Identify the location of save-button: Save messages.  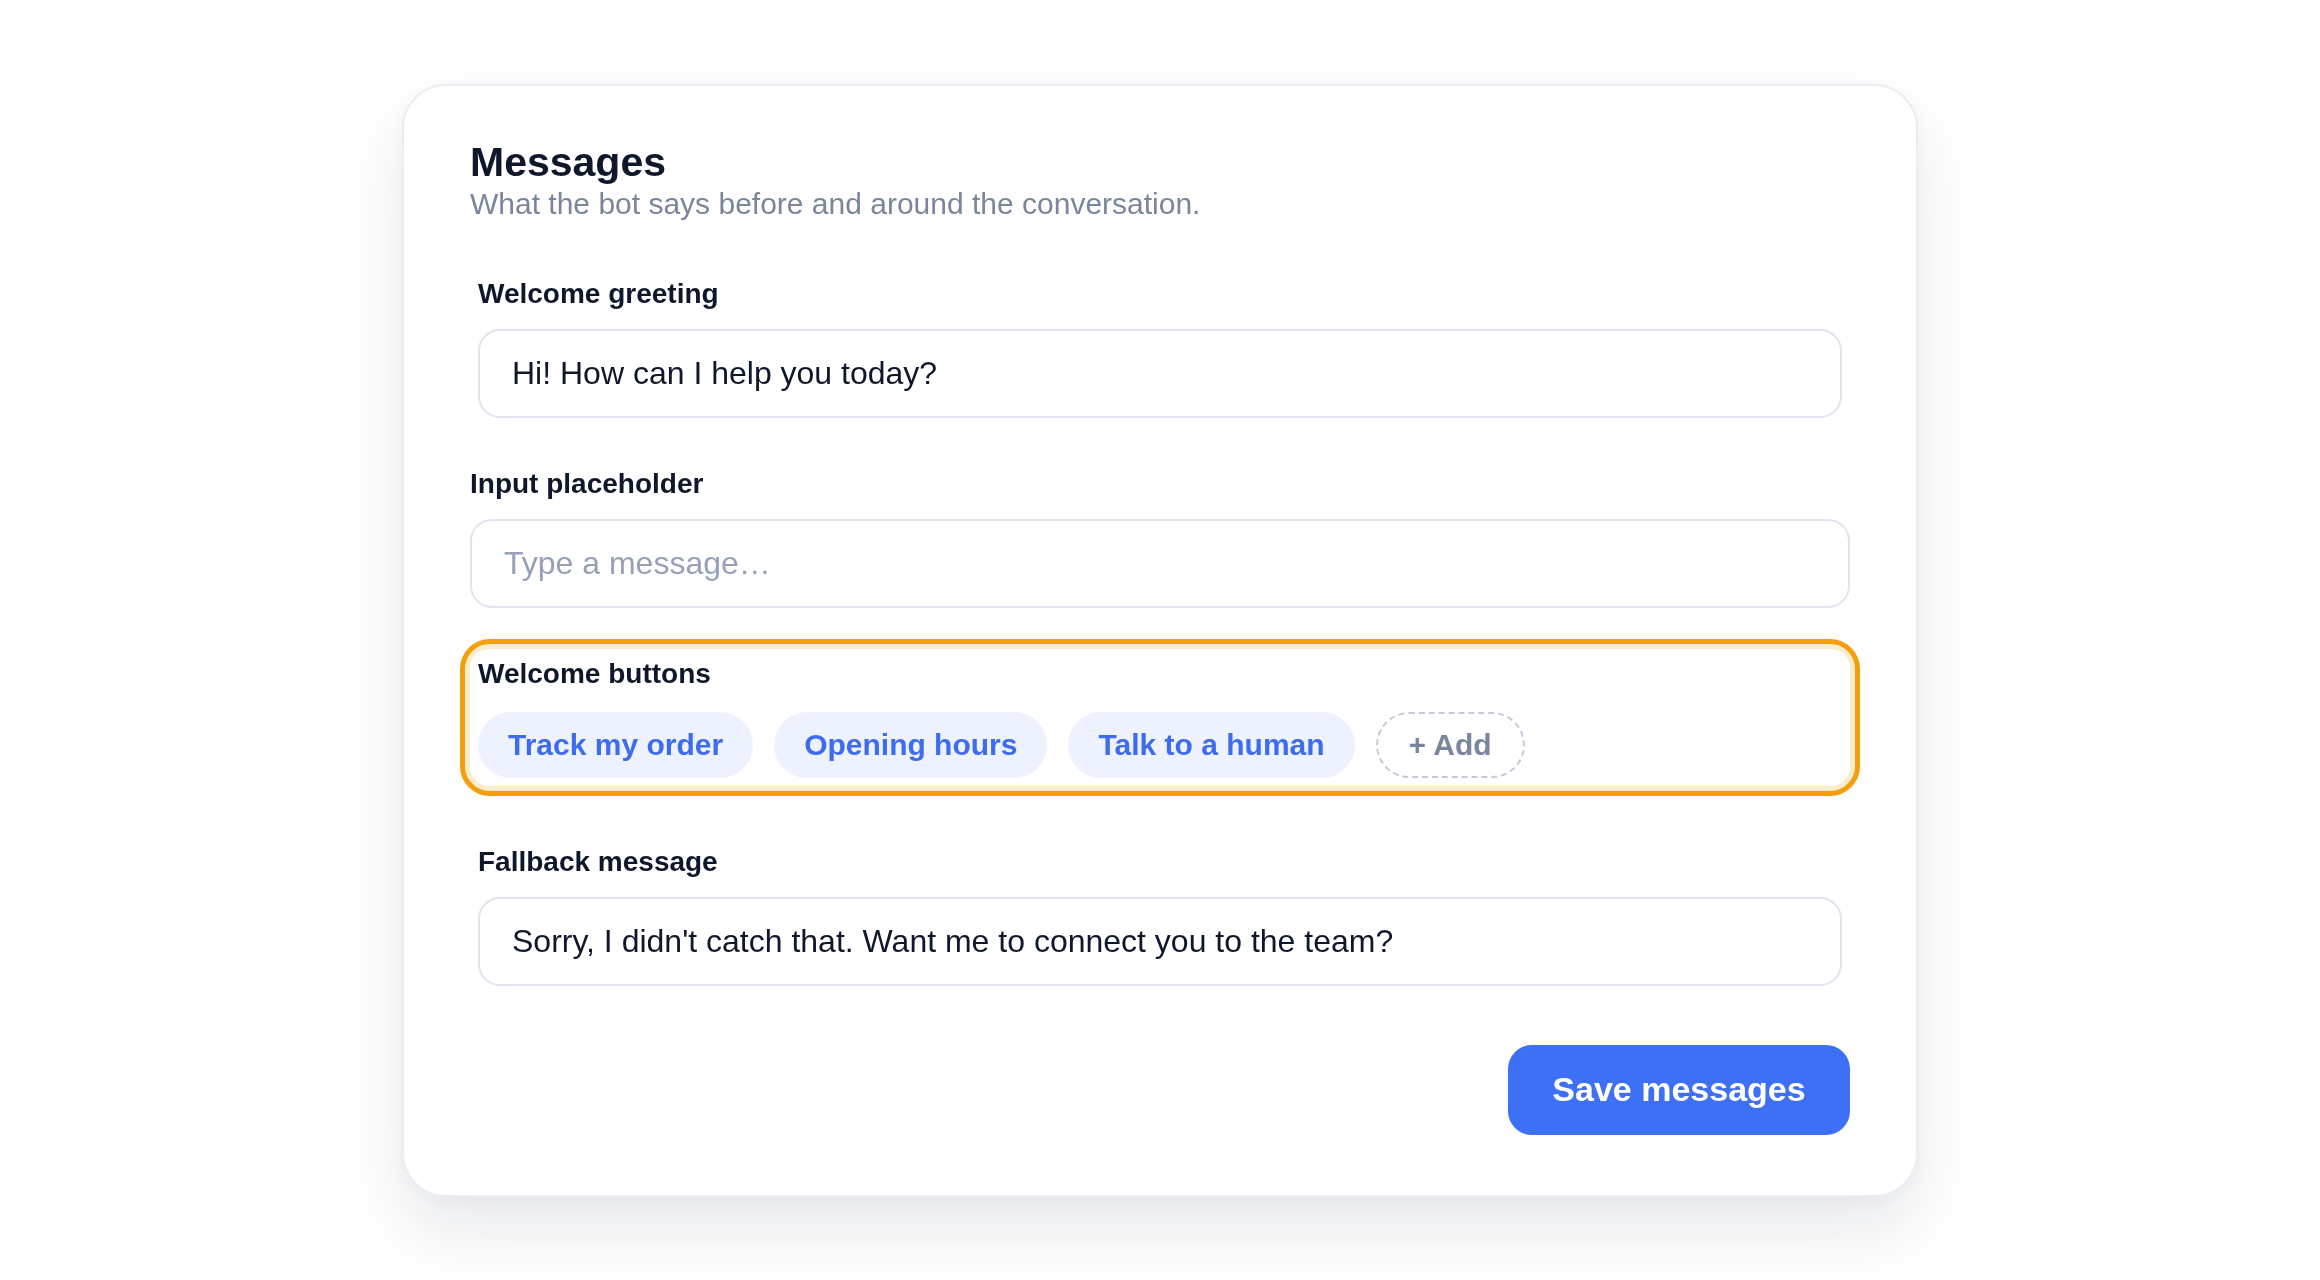
(1679, 1089).